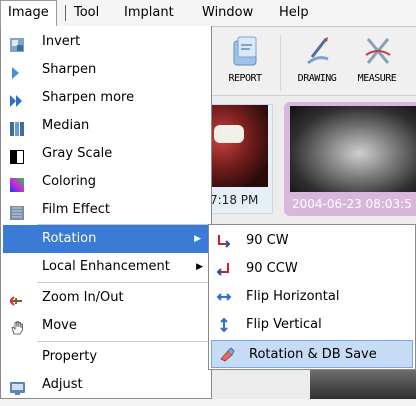 This screenshot has height=406, width=416. I want to click on submenu-item-flip-vertical: Flip Vertical, so click(312, 325).